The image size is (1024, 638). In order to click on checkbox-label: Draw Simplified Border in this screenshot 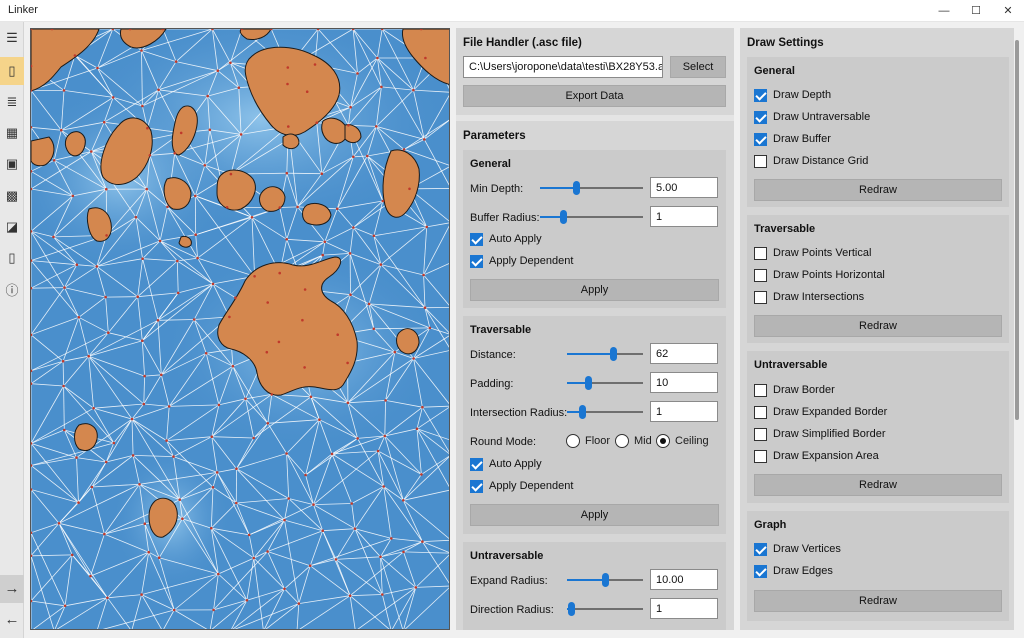, I will do `click(829, 434)`.